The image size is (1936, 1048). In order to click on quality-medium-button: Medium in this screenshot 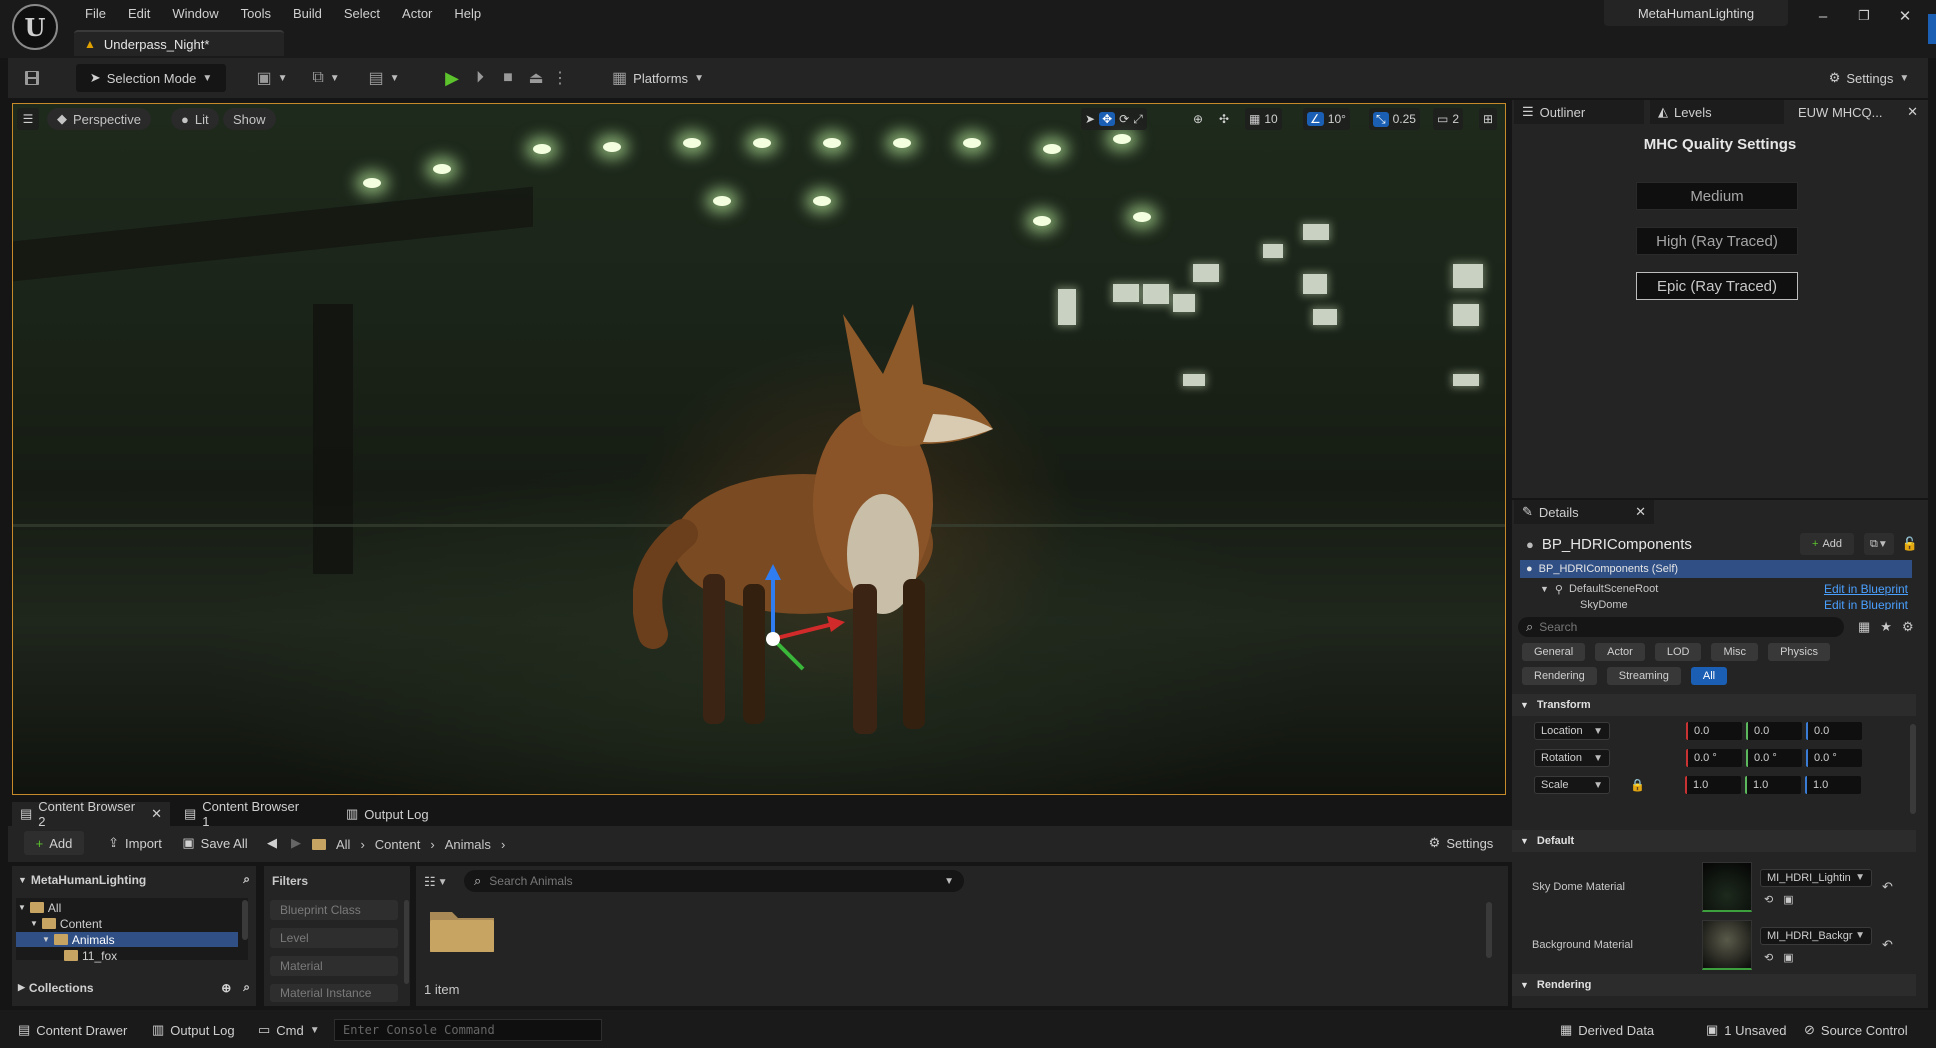, I will do `click(1717, 196)`.